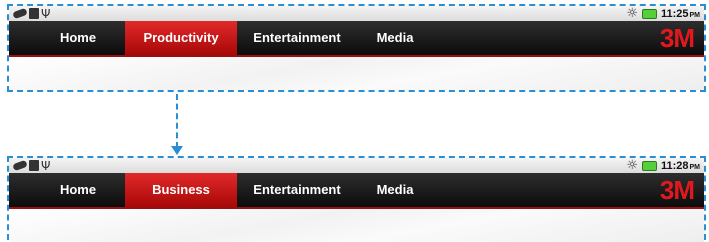  Describe the element at coordinates (356, 13) in the screenshot. I see `status-bar: Ψ ☼ 11:25PM` at that location.